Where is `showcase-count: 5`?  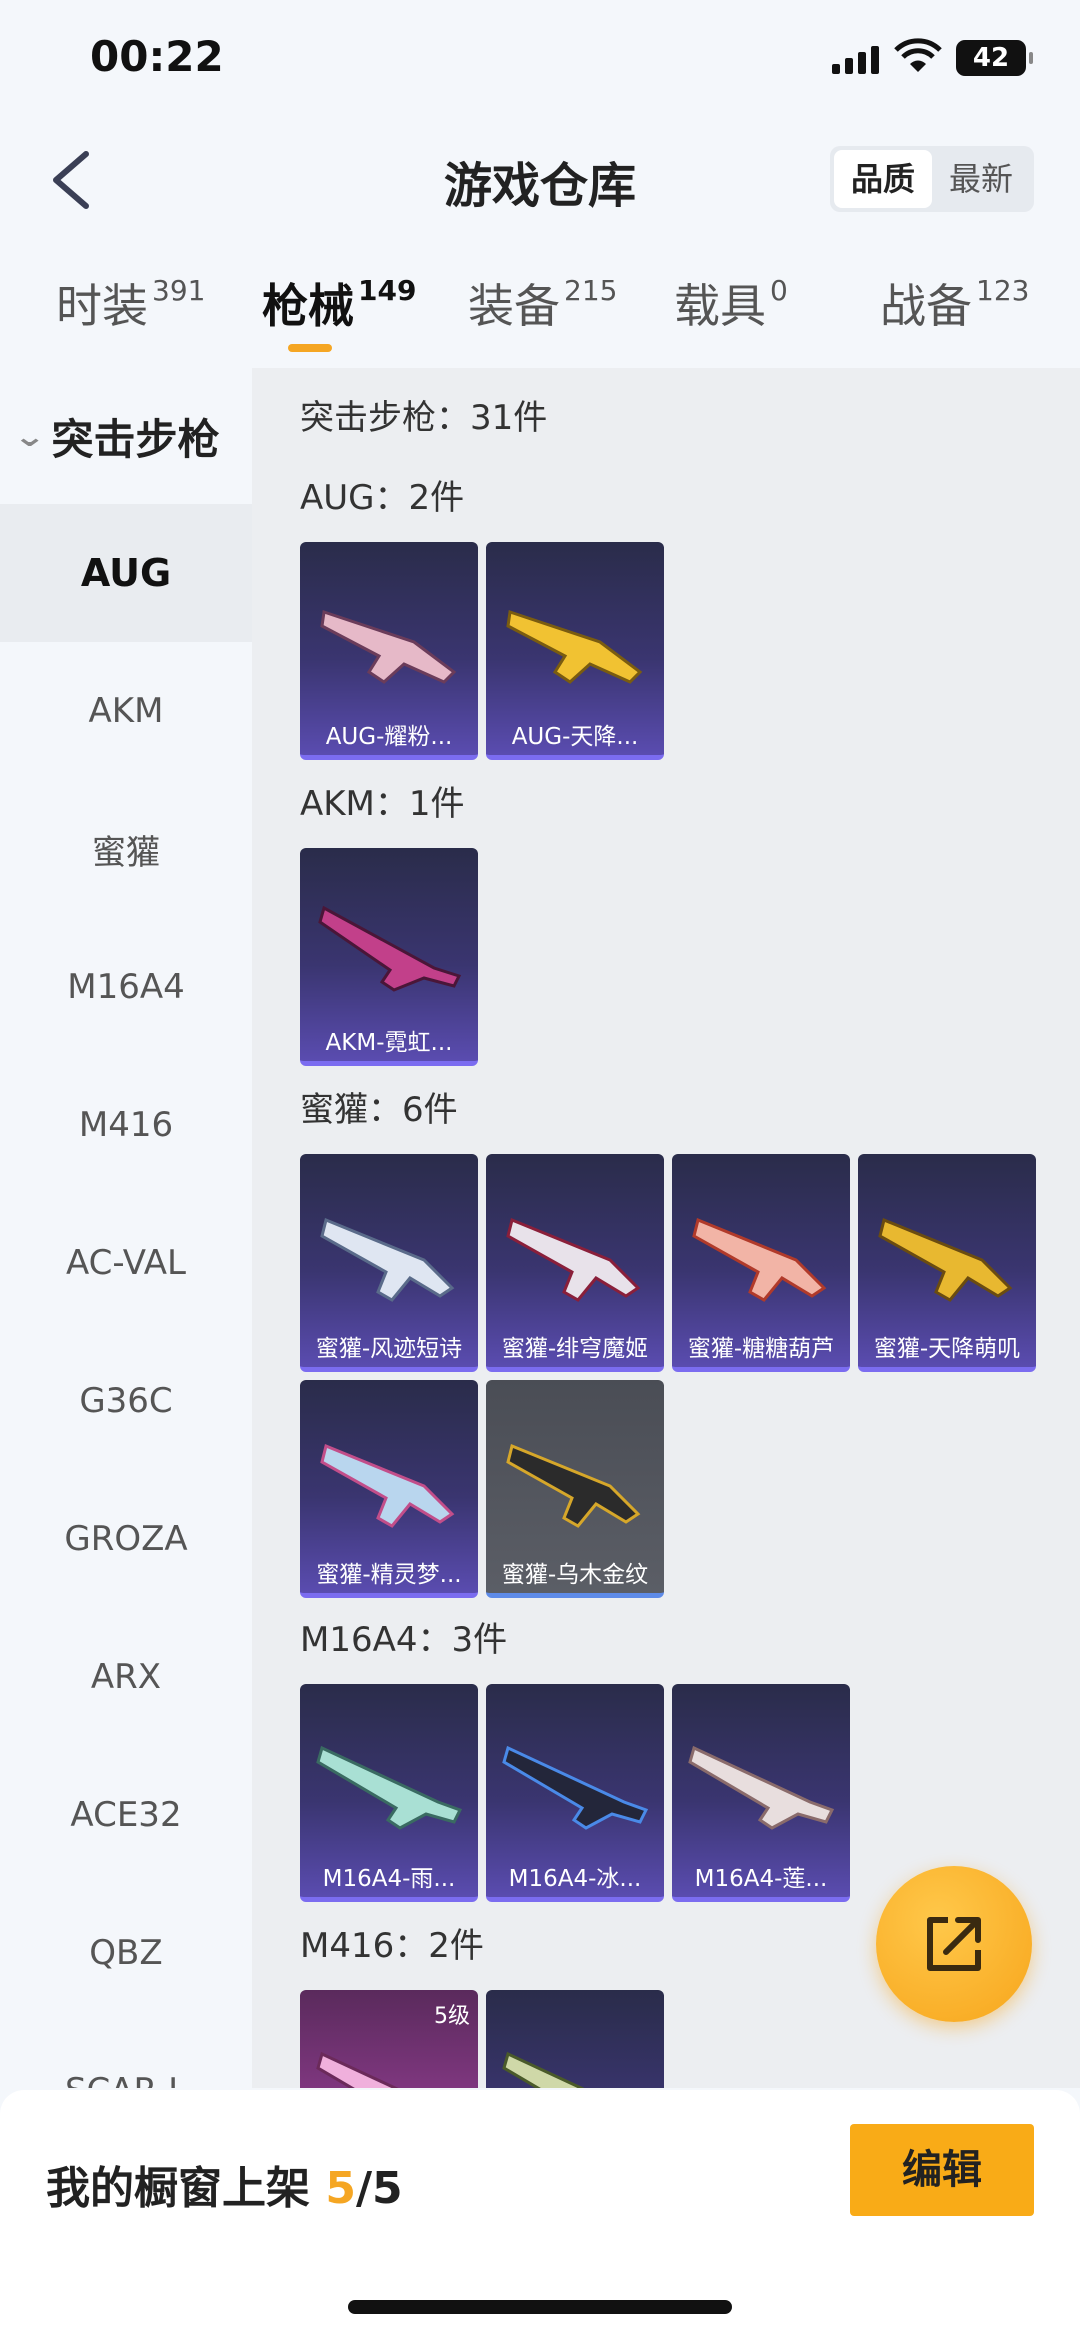
showcase-count: 5 is located at coordinates (340, 2188).